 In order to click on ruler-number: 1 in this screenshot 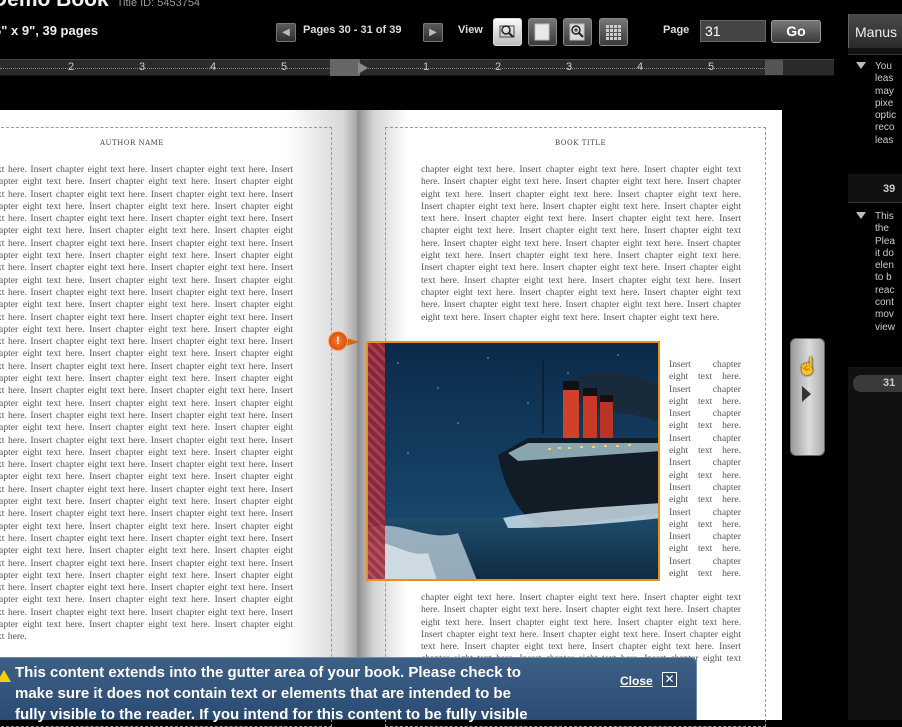, I will do `click(426, 67)`.